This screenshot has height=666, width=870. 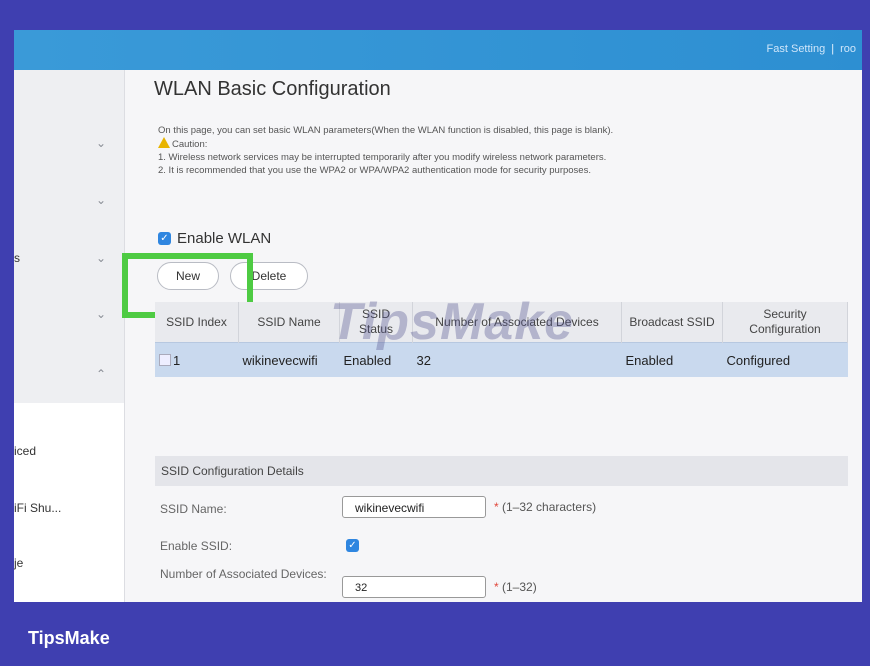 What do you see at coordinates (69, 638) in the screenshot?
I see `brand-logo-text: TipsMake` at bounding box center [69, 638].